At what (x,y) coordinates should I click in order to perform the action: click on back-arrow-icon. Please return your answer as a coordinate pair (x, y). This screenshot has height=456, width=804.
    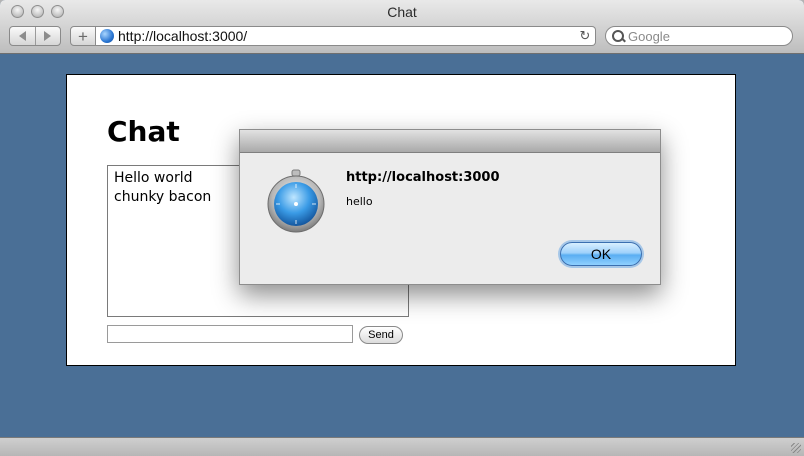
    Looking at the image, I should click on (22, 36).